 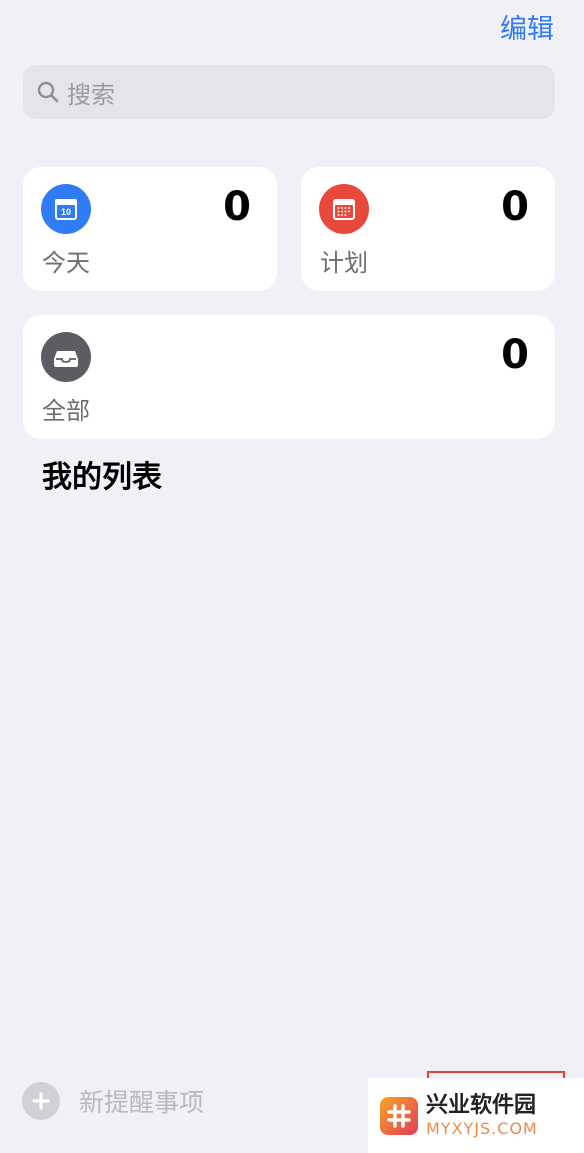 What do you see at coordinates (527, 30) in the screenshot?
I see `edit-button: 编辑` at bounding box center [527, 30].